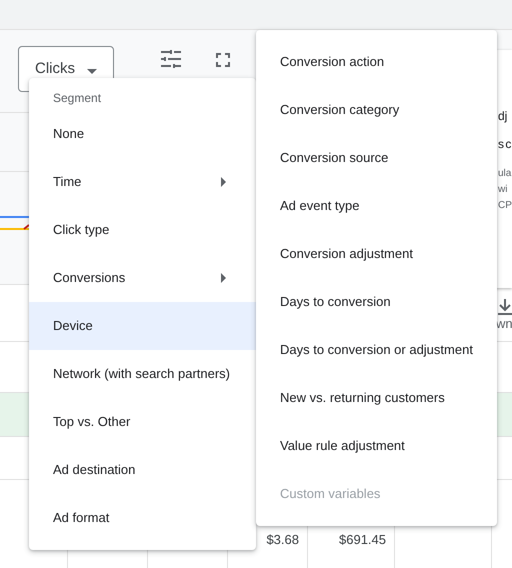 This screenshot has height=568, width=512. What do you see at coordinates (376, 206) in the screenshot?
I see `menu-item: Ad event type` at bounding box center [376, 206].